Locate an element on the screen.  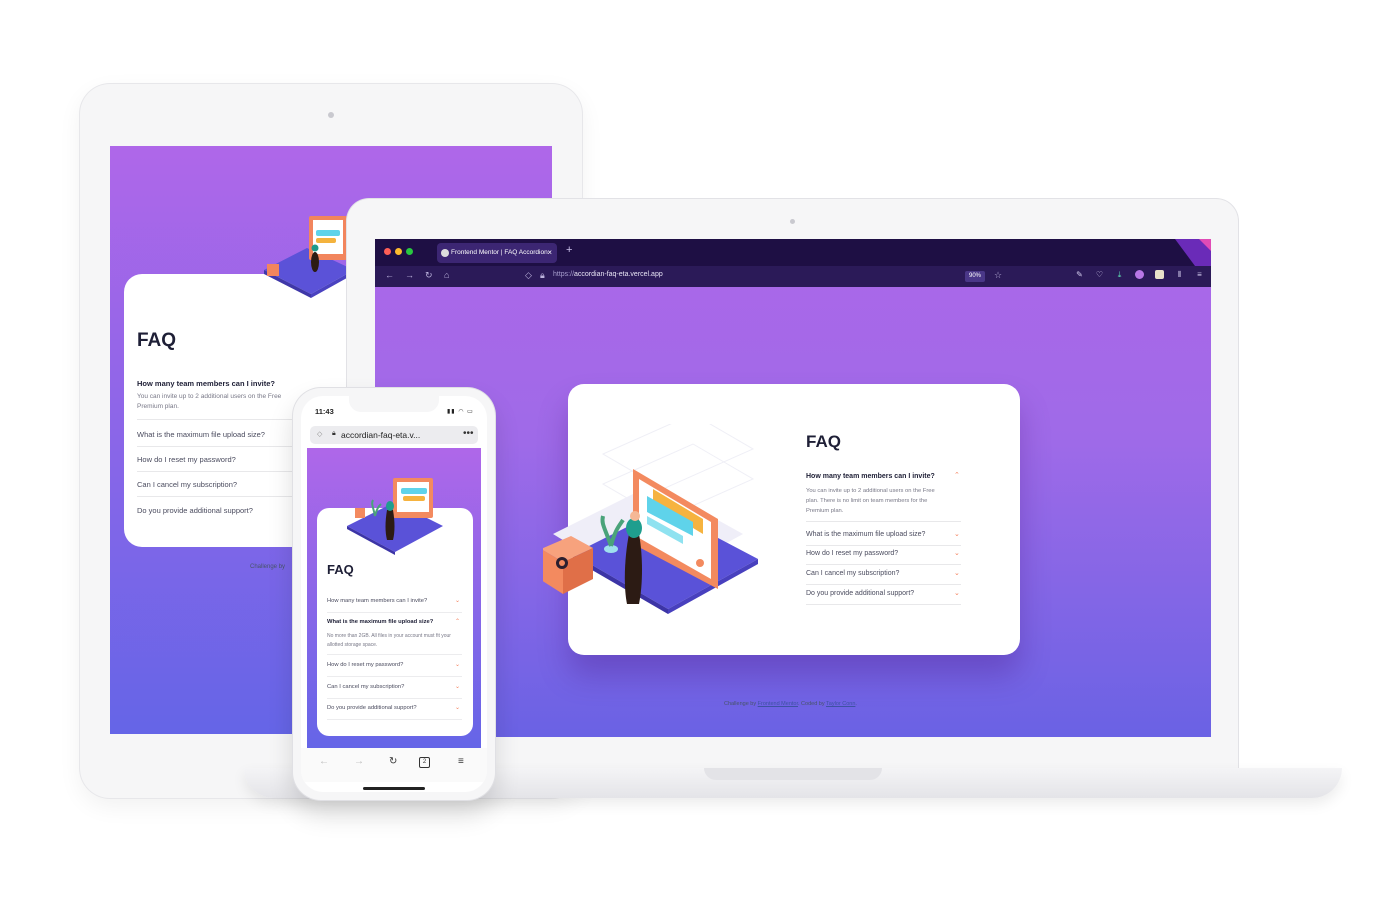
close-window-button is located at coordinates (387, 251).